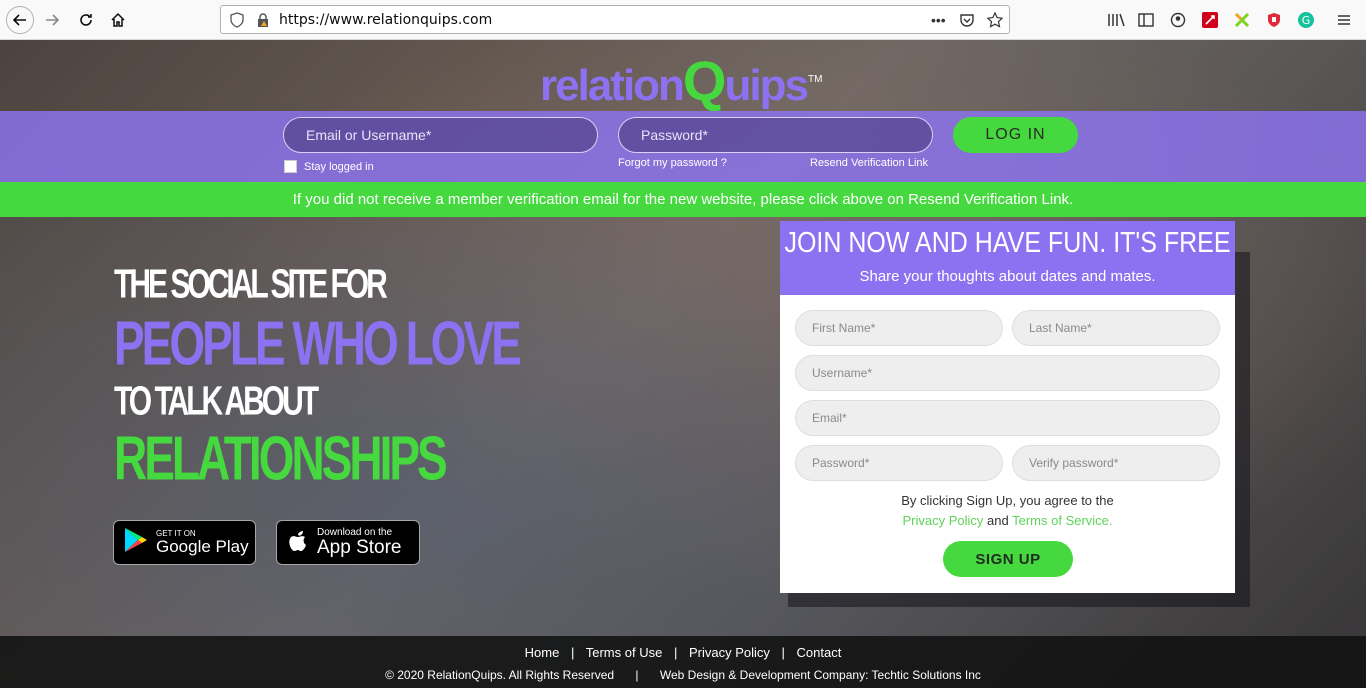 The width and height of the screenshot is (1366, 688). I want to click on resend-verification-link: Resend Verification Link, so click(869, 163).